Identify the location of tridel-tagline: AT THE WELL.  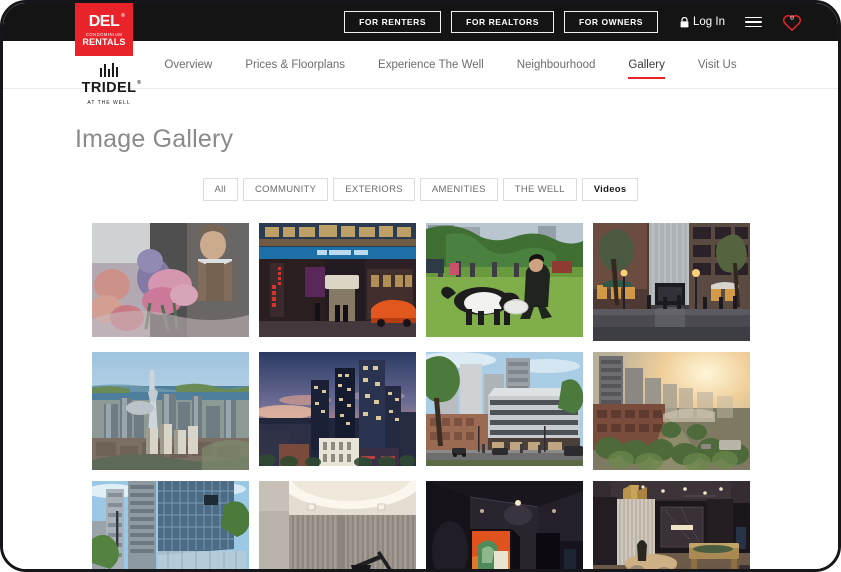
(109, 103).